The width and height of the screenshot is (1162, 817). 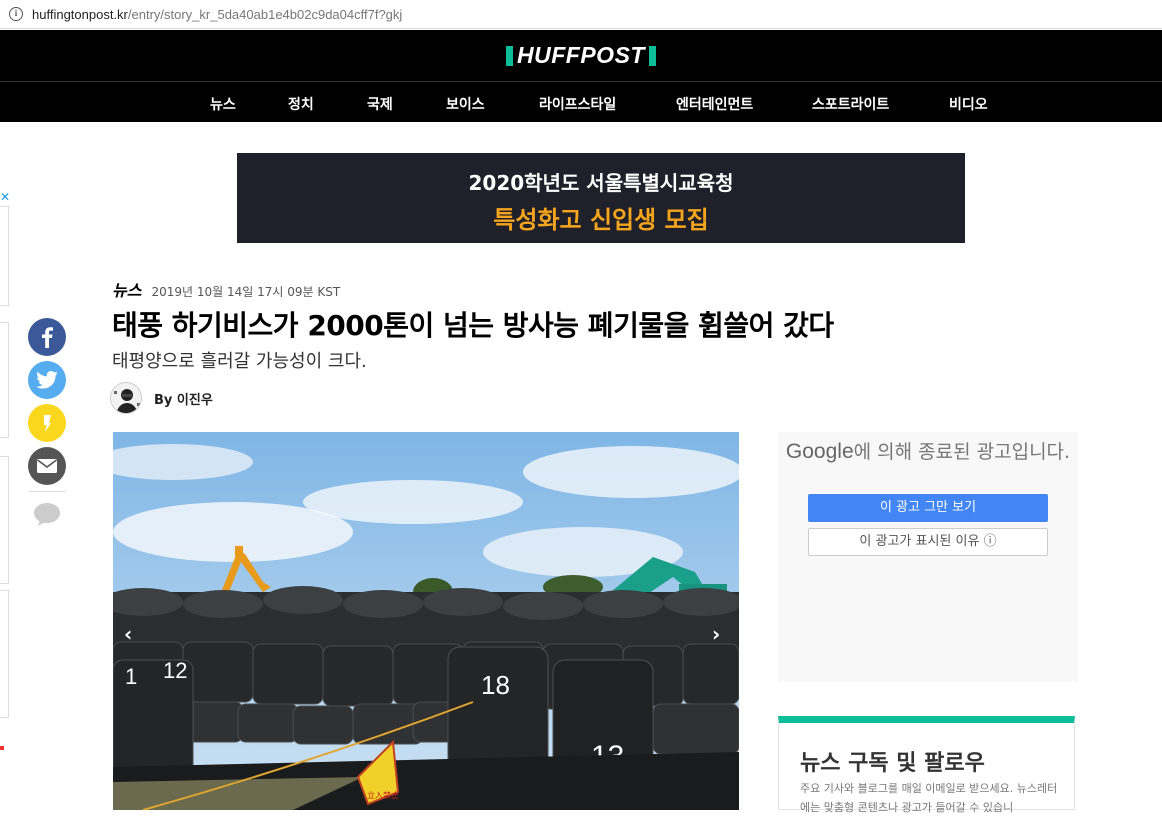 I want to click on adchoices-close-icon: ✕, so click(x=5, y=197).